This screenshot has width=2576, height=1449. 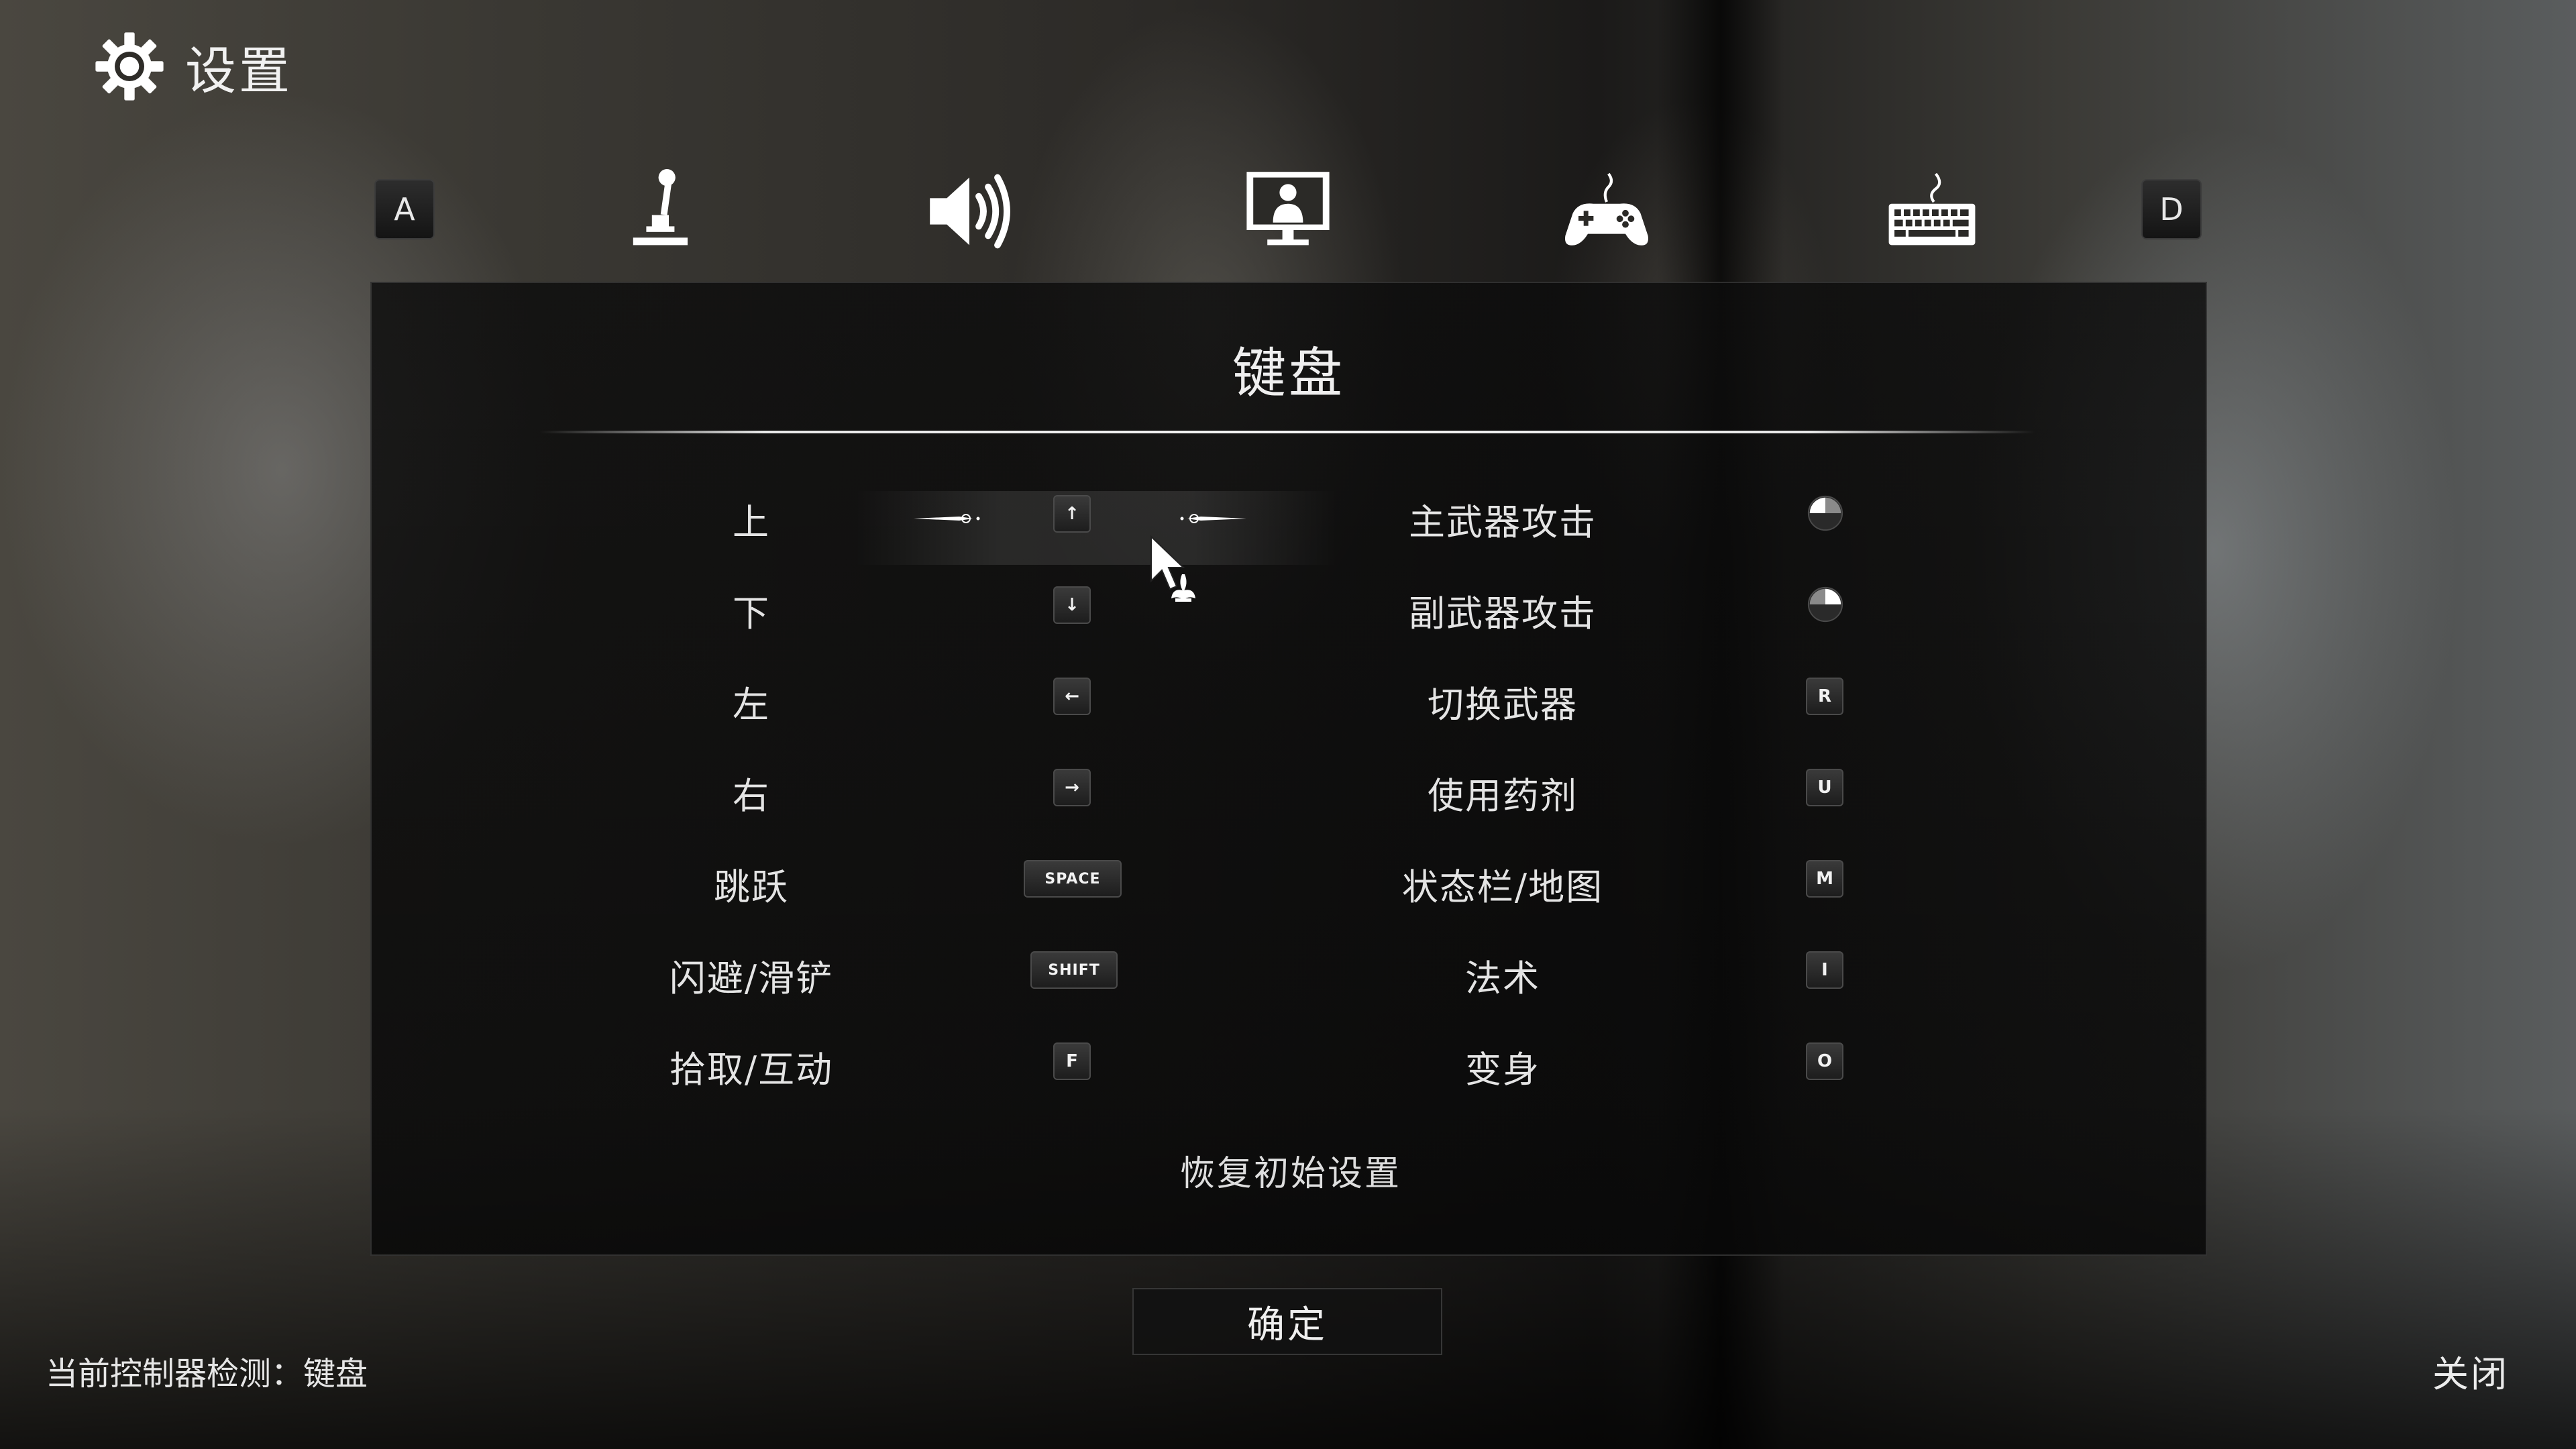 What do you see at coordinates (207, 1374) in the screenshot?
I see `controller-detection-status: 当前控制器检测：键盘` at bounding box center [207, 1374].